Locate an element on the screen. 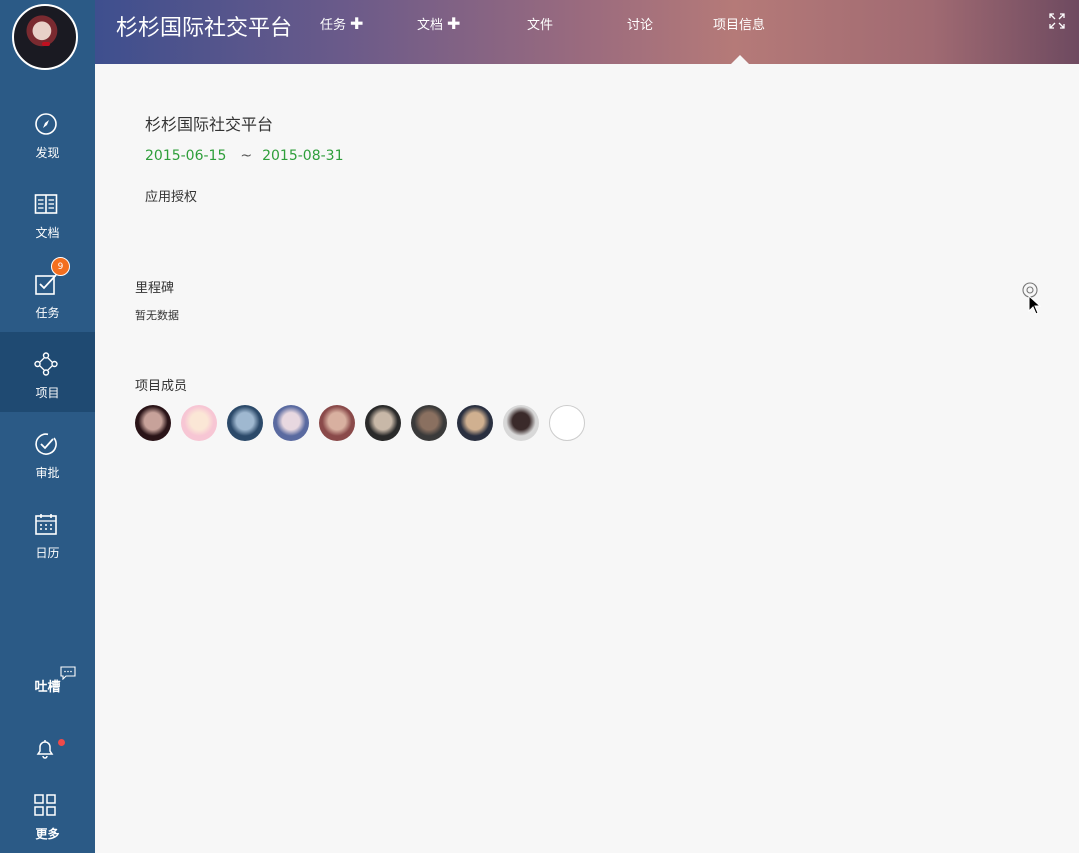  page-title: 杉杉国际社交平台 is located at coordinates (204, 28).